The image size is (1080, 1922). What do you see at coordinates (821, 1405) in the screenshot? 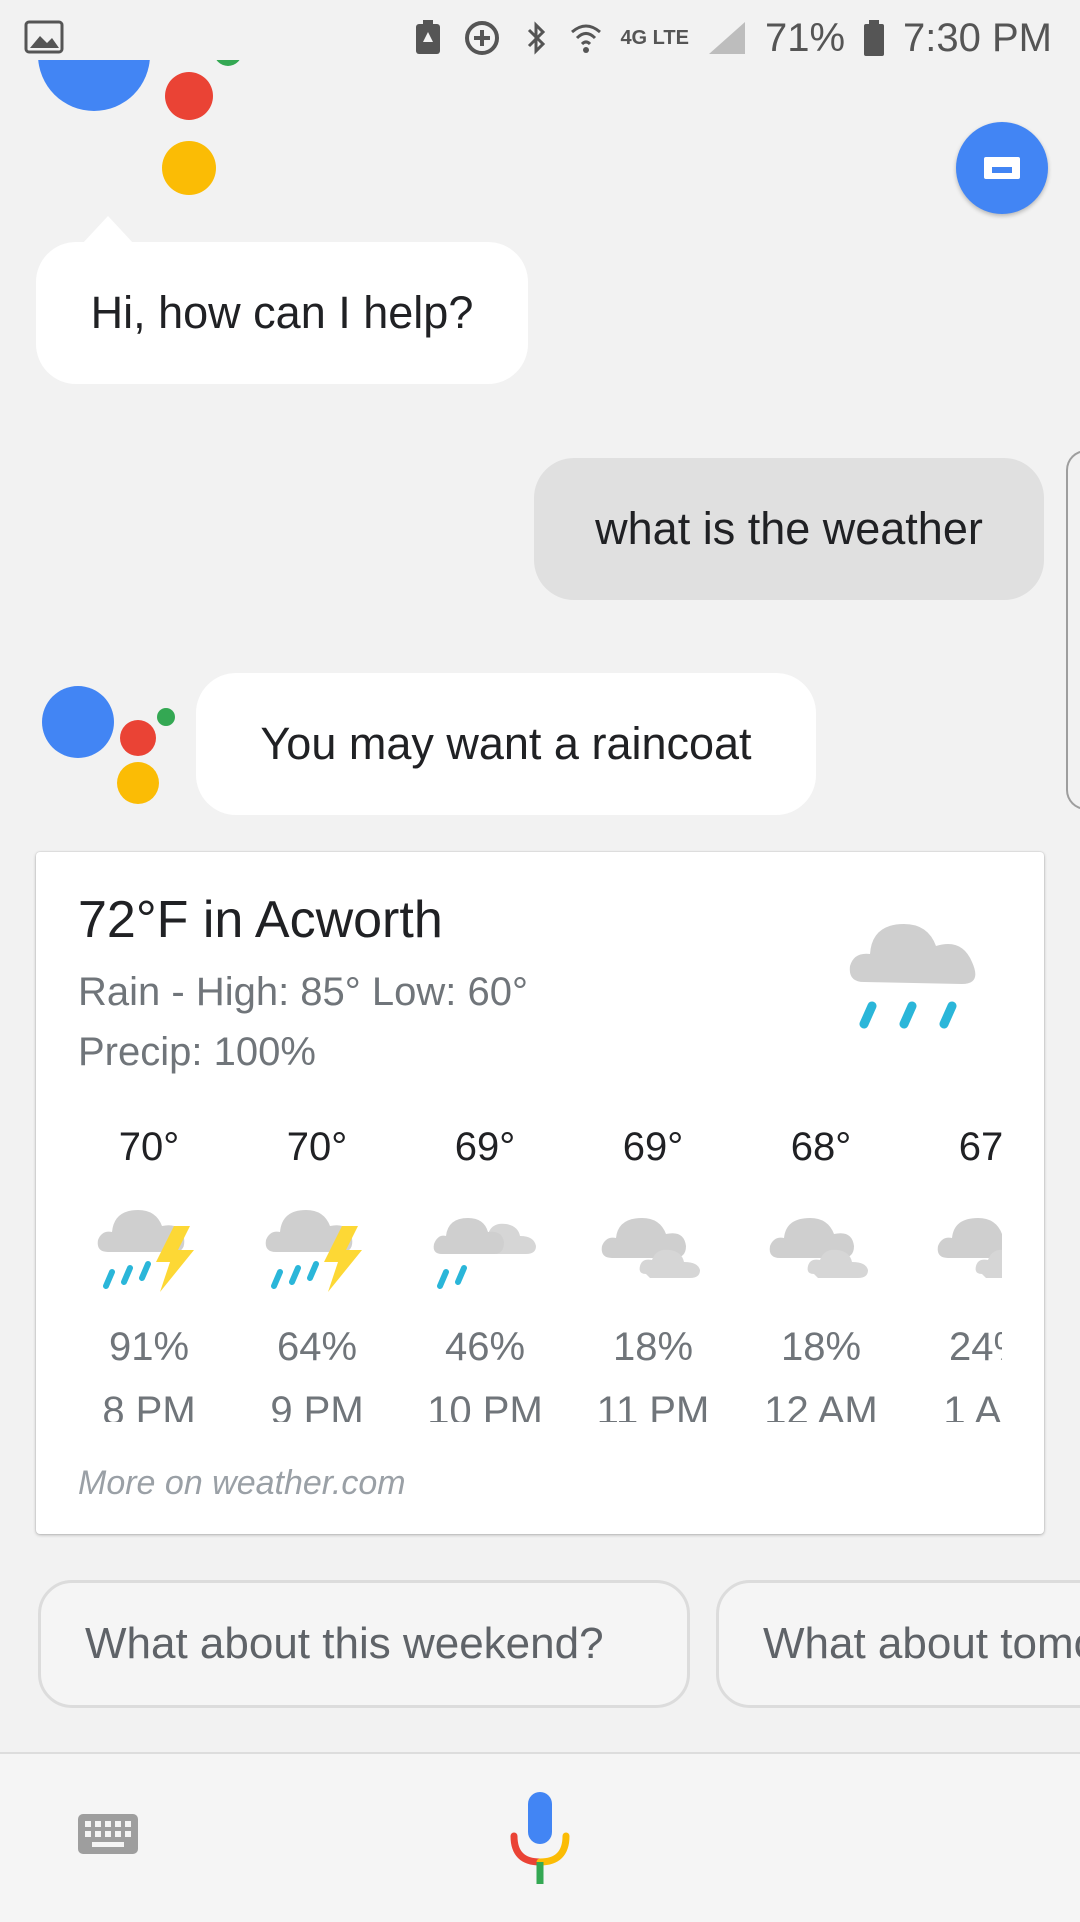
I see `hourly-time: 12 AM` at bounding box center [821, 1405].